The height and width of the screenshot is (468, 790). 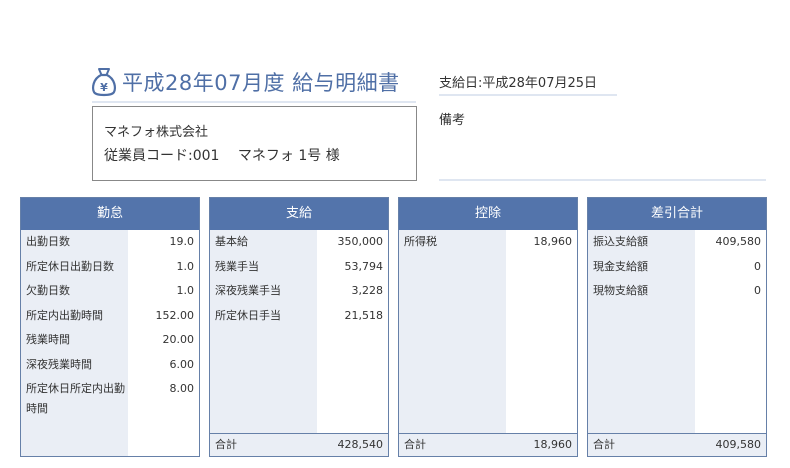 What do you see at coordinates (620, 266) in the screenshot?
I see `net-pay-label: 現金支給額` at bounding box center [620, 266].